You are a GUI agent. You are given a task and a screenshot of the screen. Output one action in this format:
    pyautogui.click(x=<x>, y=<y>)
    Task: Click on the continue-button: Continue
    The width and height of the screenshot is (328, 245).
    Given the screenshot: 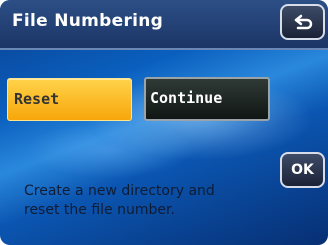 What is the action you would take?
    pyautogui.click(x=207, y=99)
    